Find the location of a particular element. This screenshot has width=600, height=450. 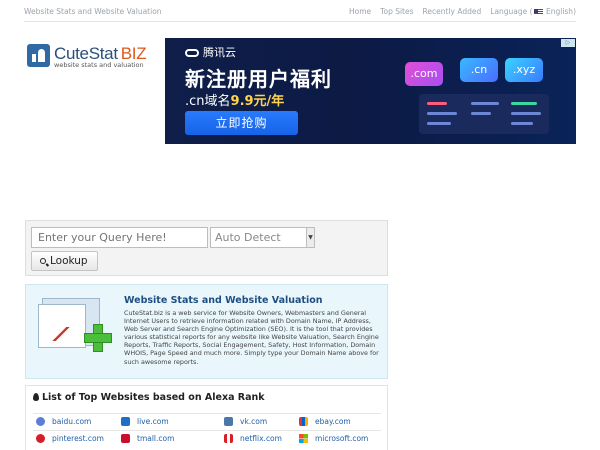

ad-tile-xyz: .xyz is located at coordinates (524, 70).